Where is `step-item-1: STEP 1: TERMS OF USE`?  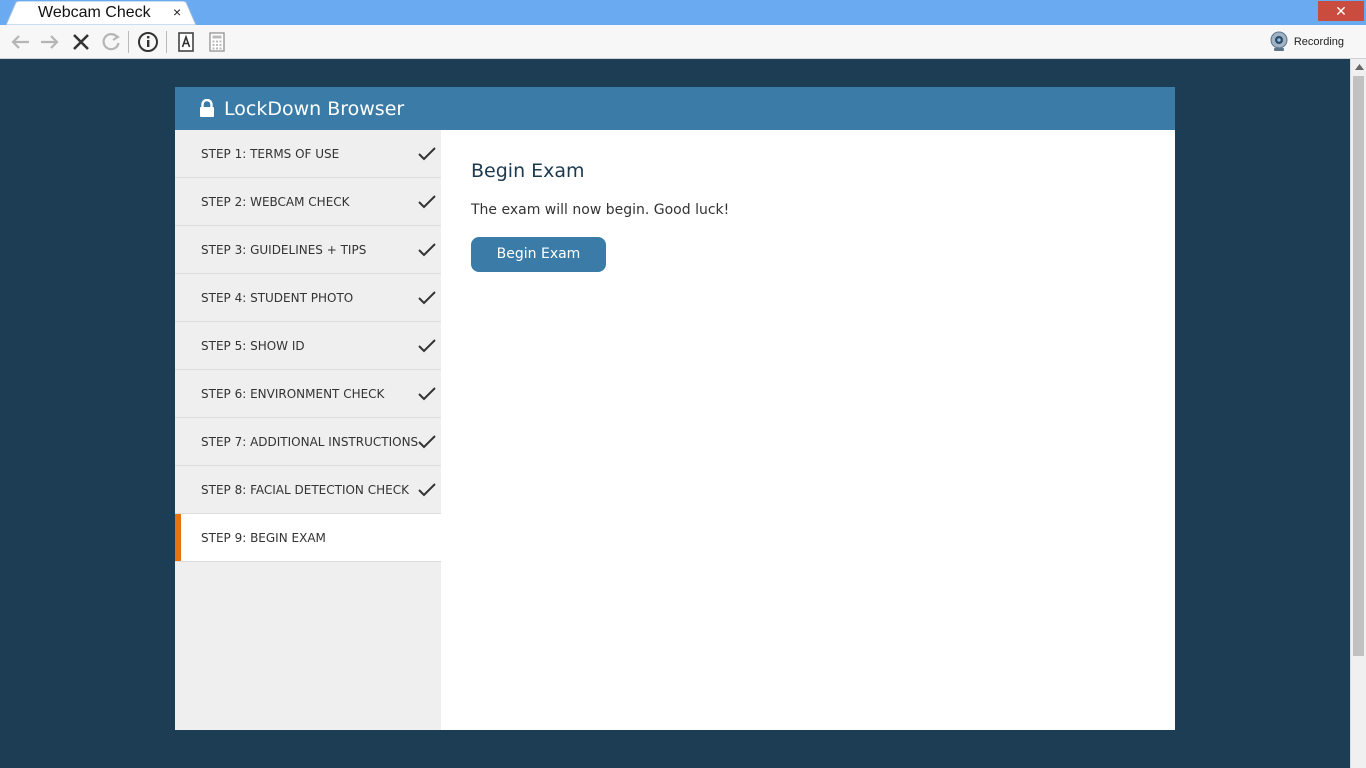 step-item-1: STEP 1: TERMS OF USE is located at coordinates (308, 154).